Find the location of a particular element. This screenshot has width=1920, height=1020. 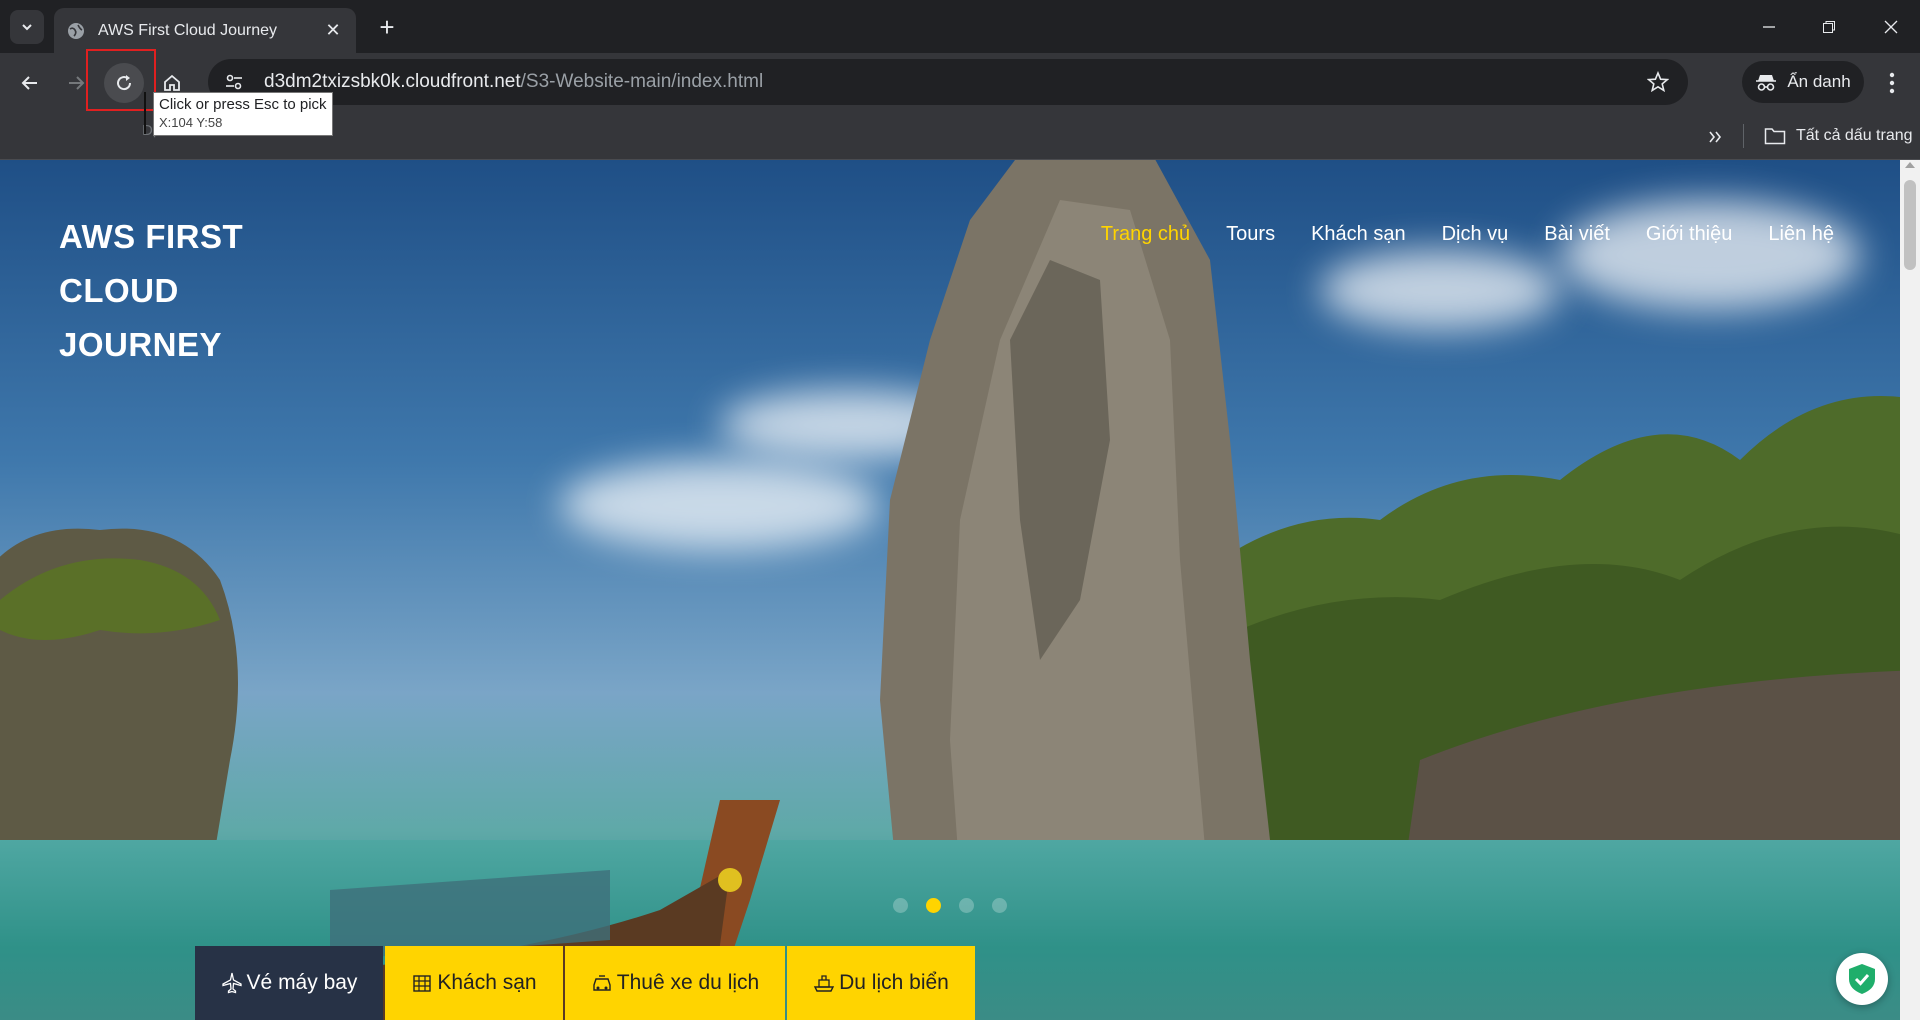

reload-button is located at coordinates (124, 83).